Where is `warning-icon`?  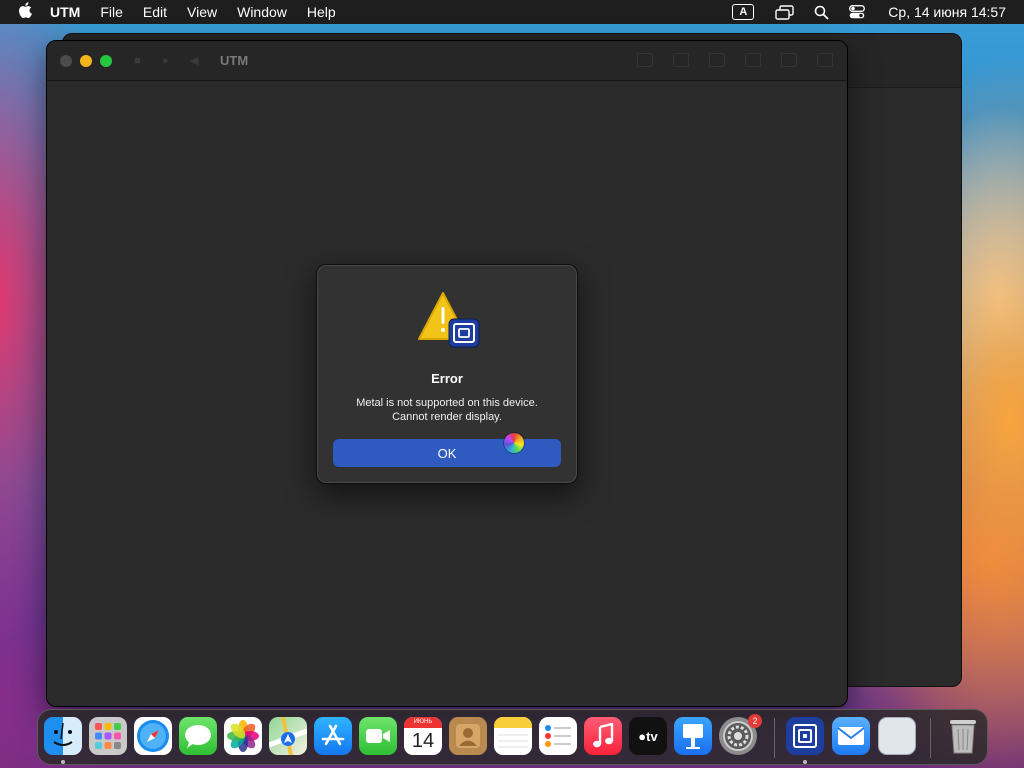
warning-icon is located at coordinates (449, 319).